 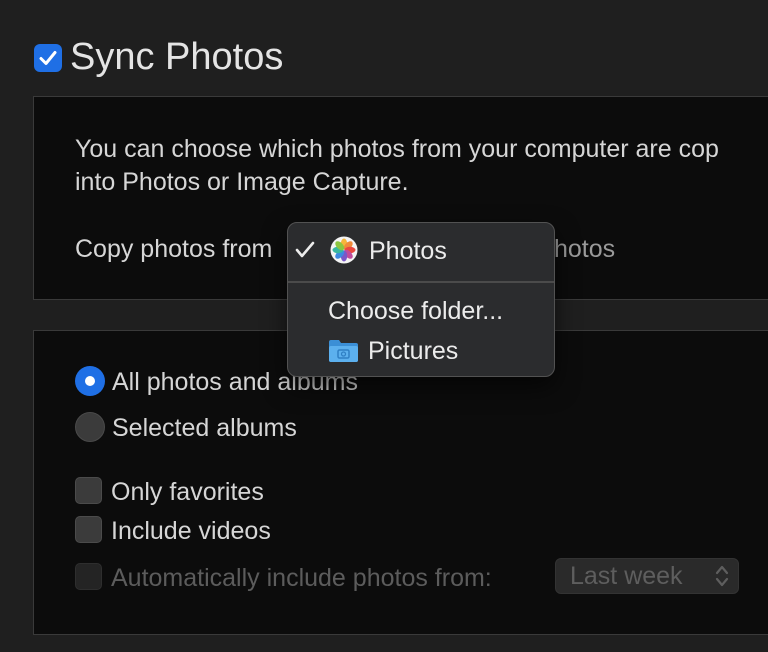 I want to click on sync-photos-checkbox, so click(x=48, y=58).